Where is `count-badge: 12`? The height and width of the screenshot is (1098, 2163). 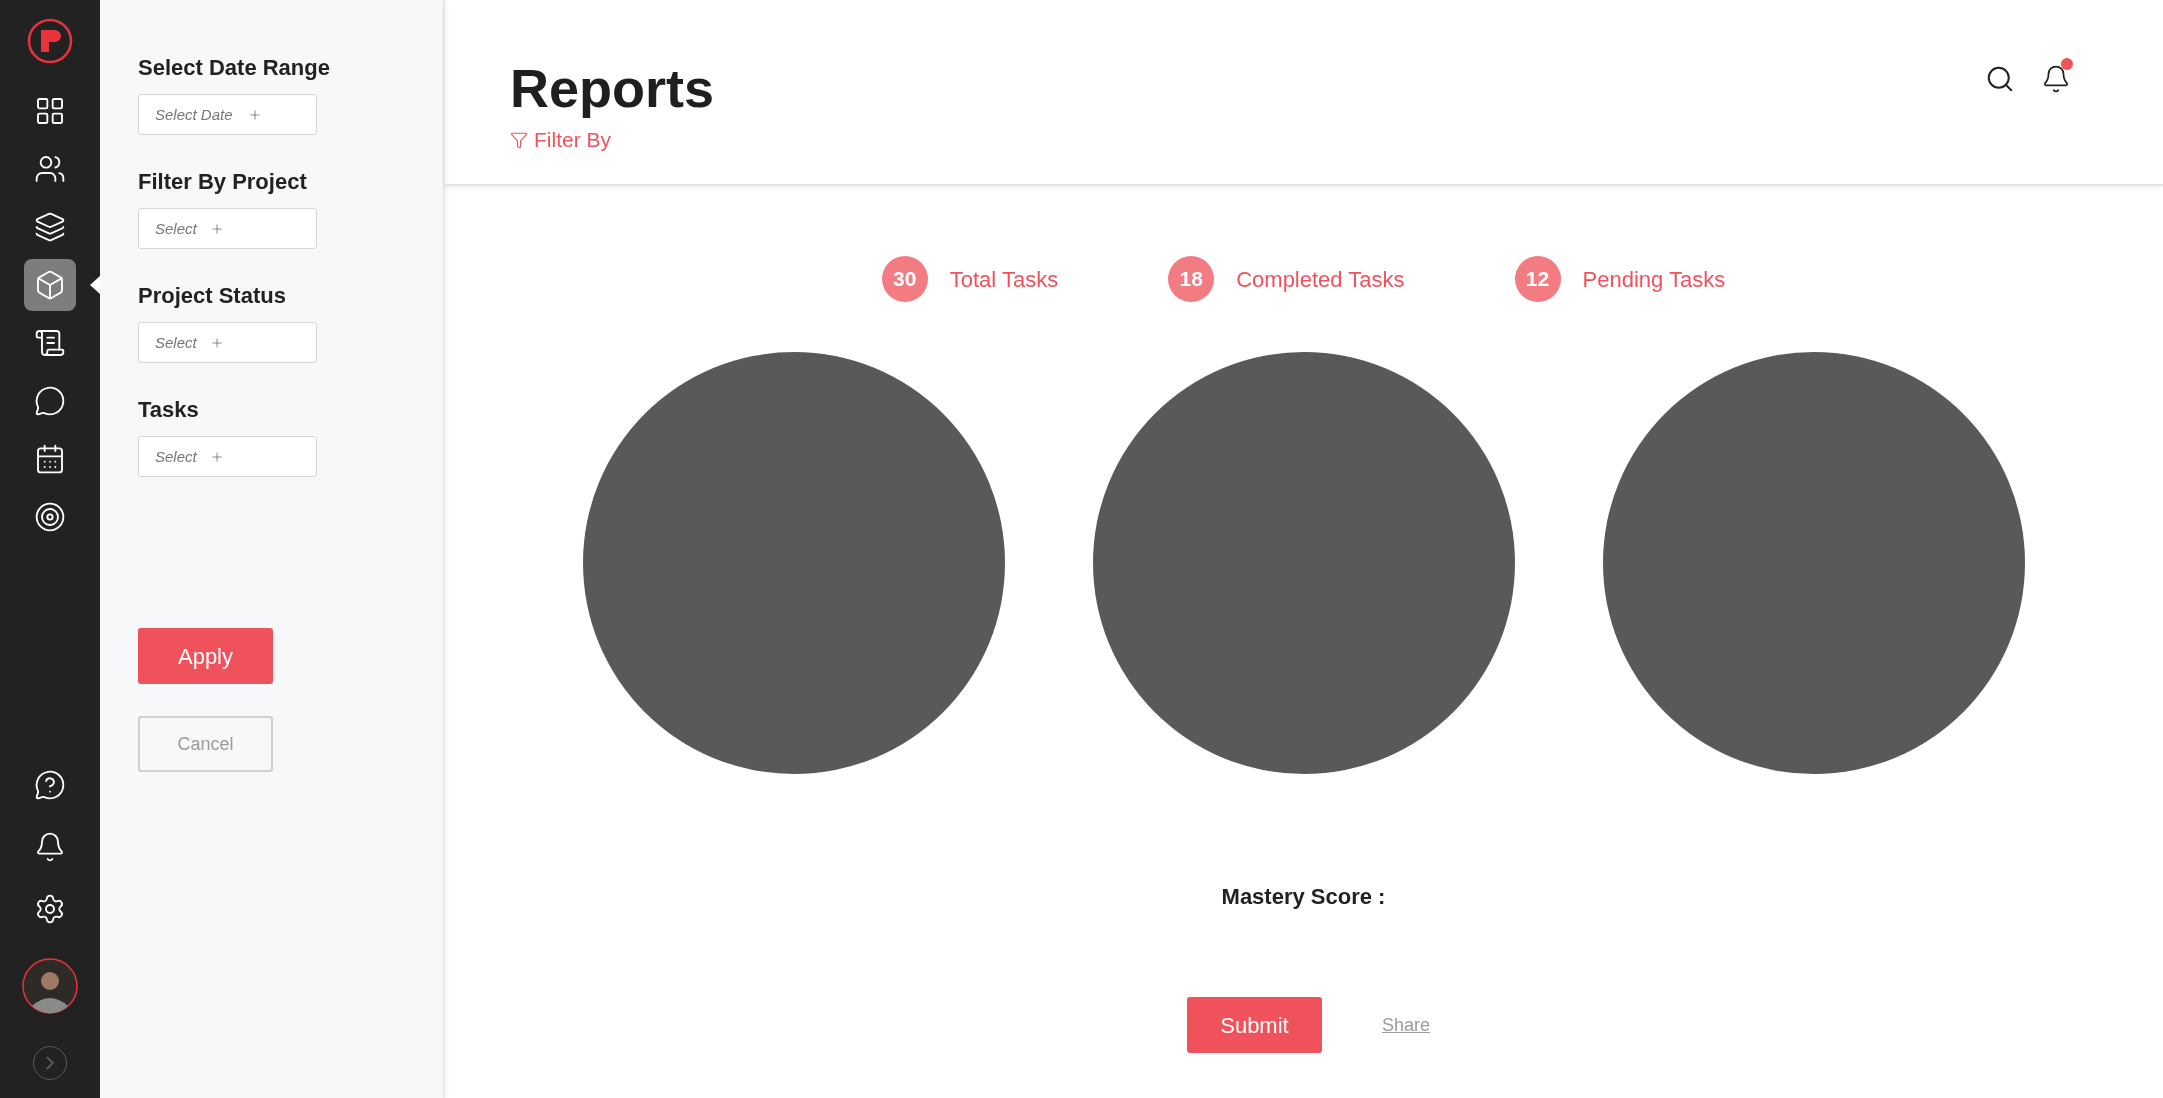 count-badge: 12 is located at coordinates (1537, 279).